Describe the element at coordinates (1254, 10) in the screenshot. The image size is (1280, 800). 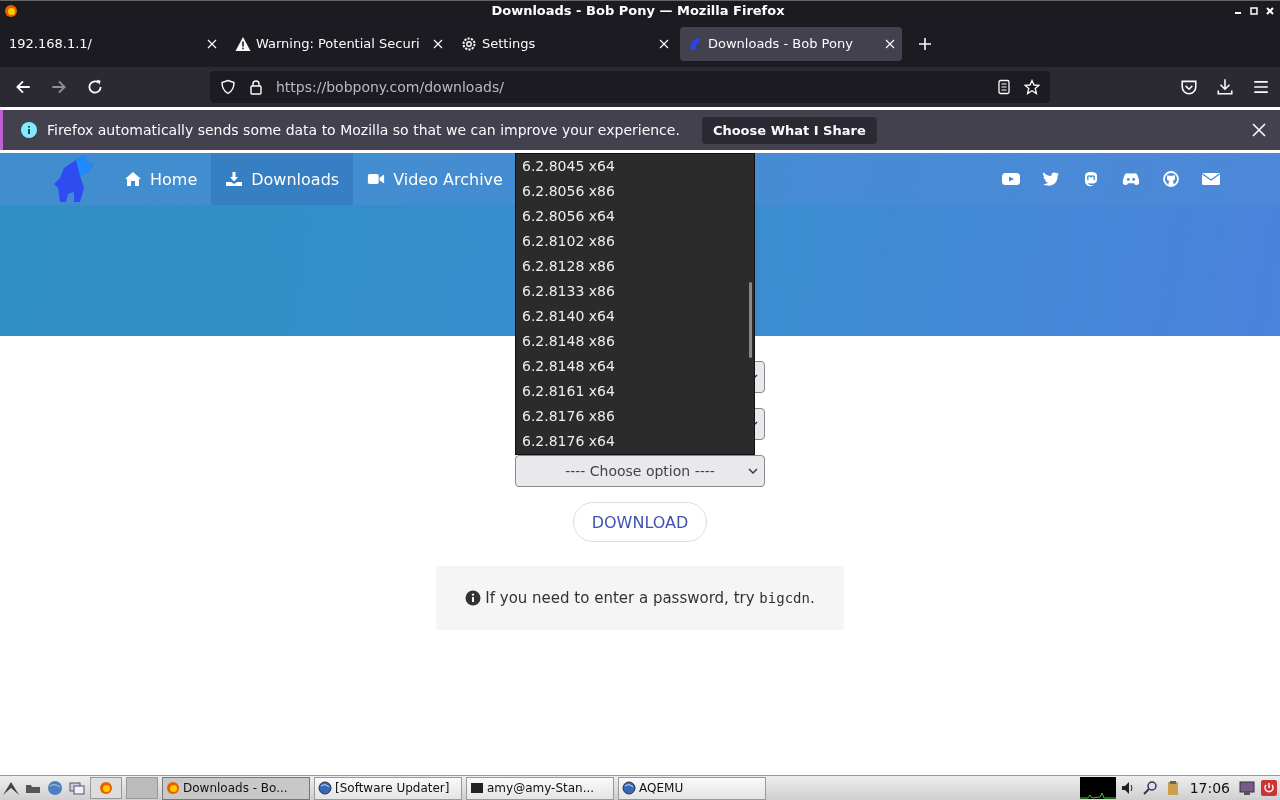
I see `maximize-icon` at that location.